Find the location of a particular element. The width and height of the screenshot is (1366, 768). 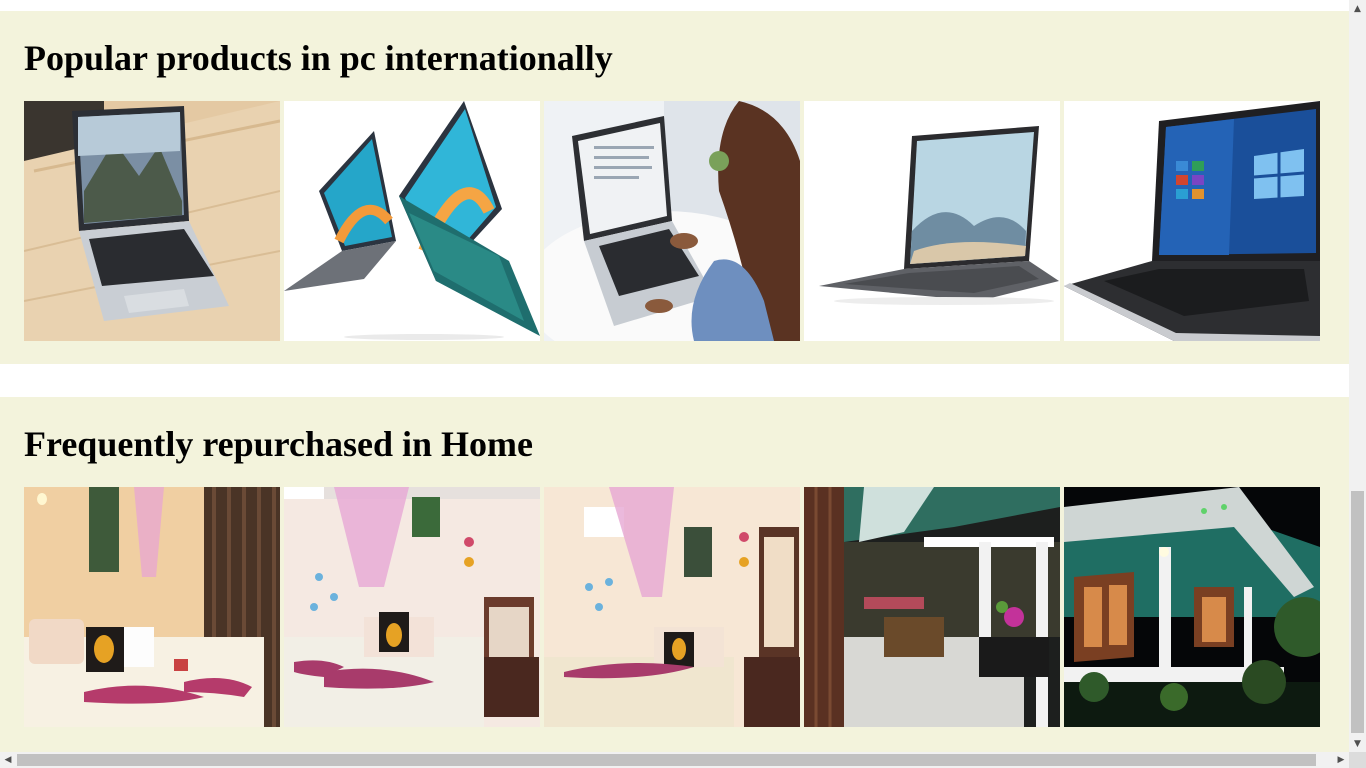

horizontal-scrollbar: ◀ ▶ is located at coordinates (674, 760).